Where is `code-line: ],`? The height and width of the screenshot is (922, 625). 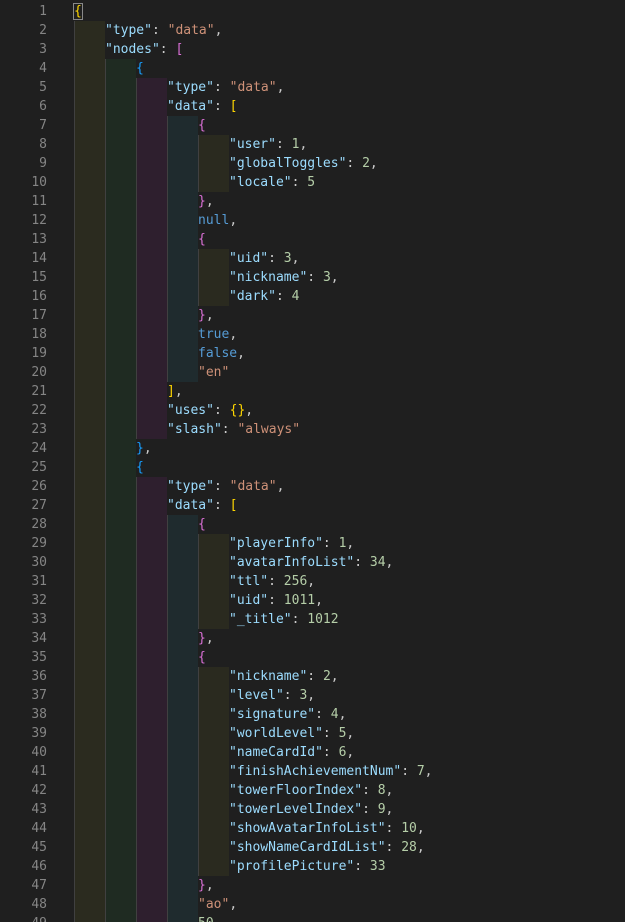 code-line: ], is located at coordinates (175, 391).